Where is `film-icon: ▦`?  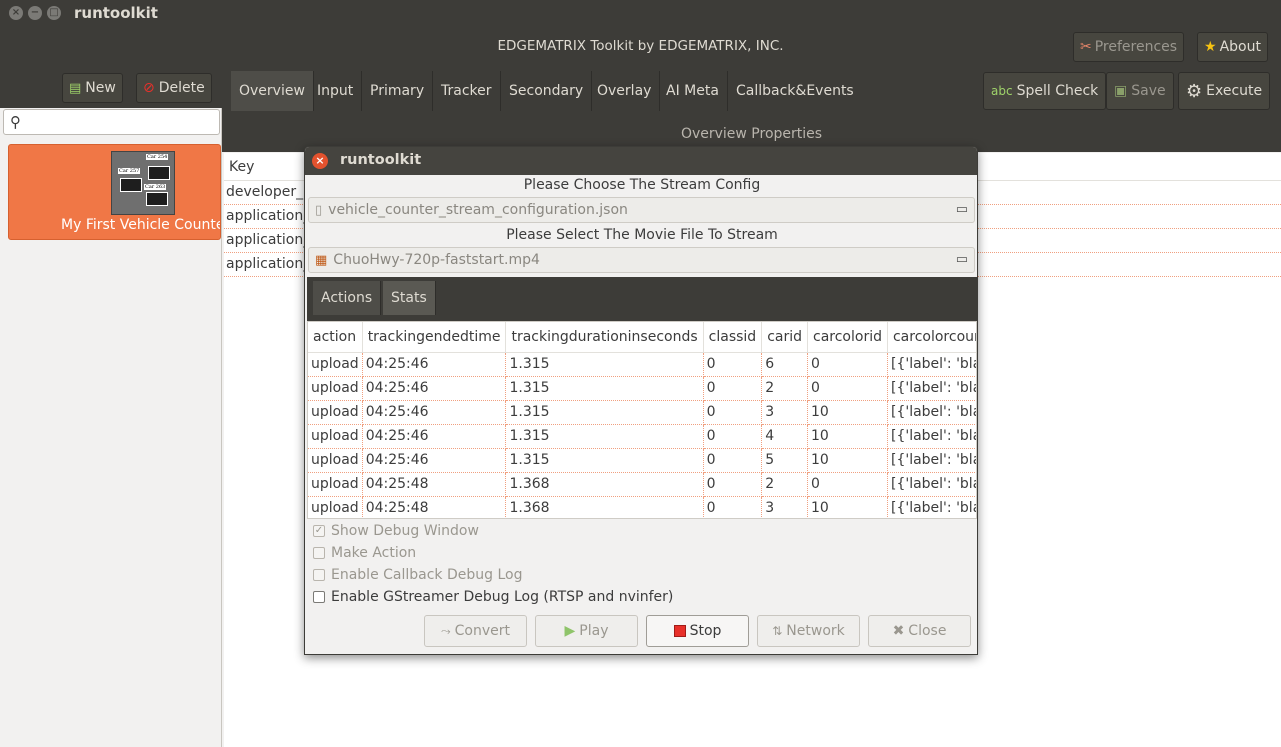
film-icon: ▦ is located at coordinates (321, 260).